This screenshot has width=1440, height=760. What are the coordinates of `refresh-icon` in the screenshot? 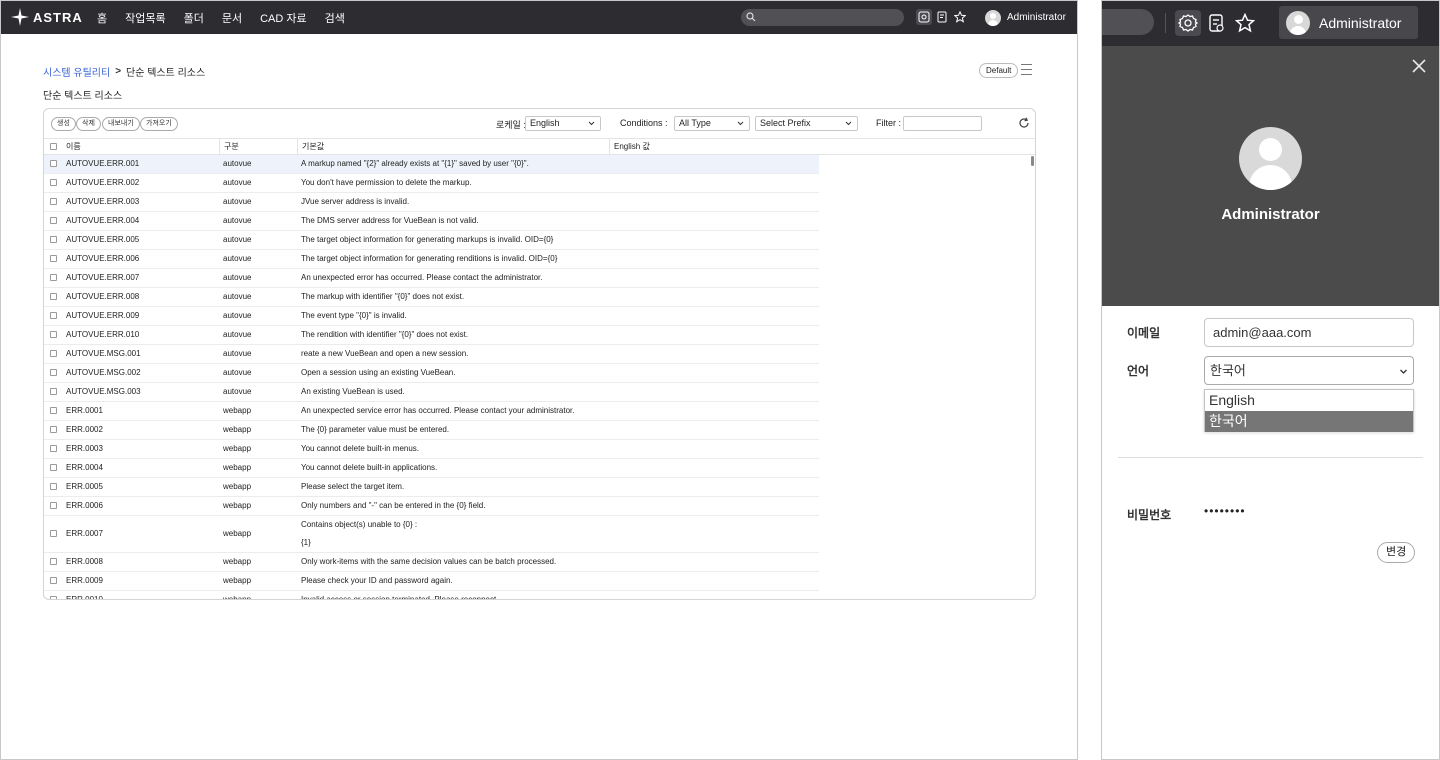 It's located at (1024, 123).